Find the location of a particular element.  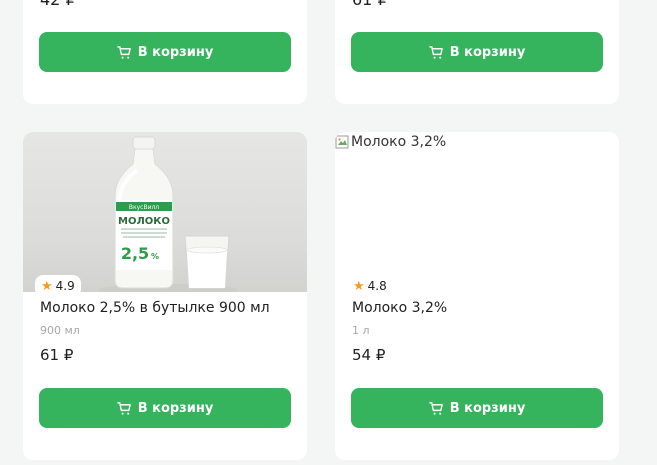

bottle-label-unit: % is located at coordinates (155, 256).